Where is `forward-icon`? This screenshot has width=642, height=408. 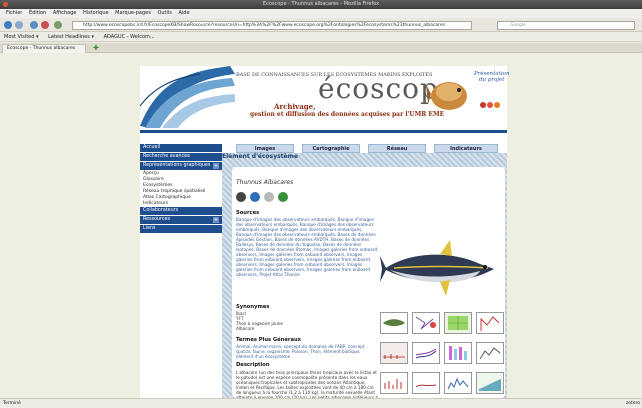 forward-icon is located at coordinates (19, 25).